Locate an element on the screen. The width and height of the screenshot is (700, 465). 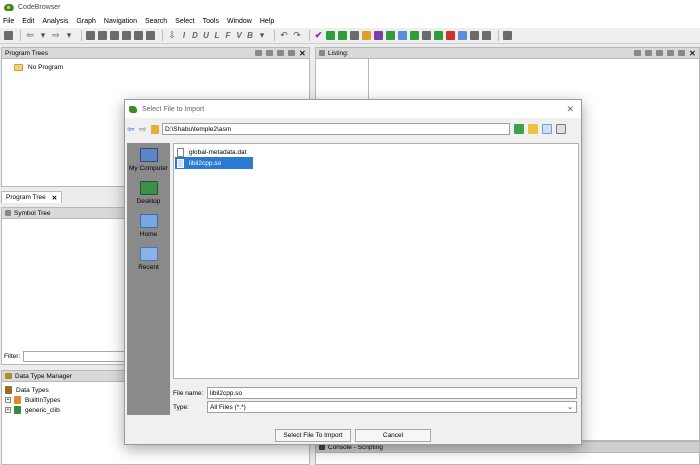
window-title-bar: CodeBrowser is located at coordinates (350, 7).